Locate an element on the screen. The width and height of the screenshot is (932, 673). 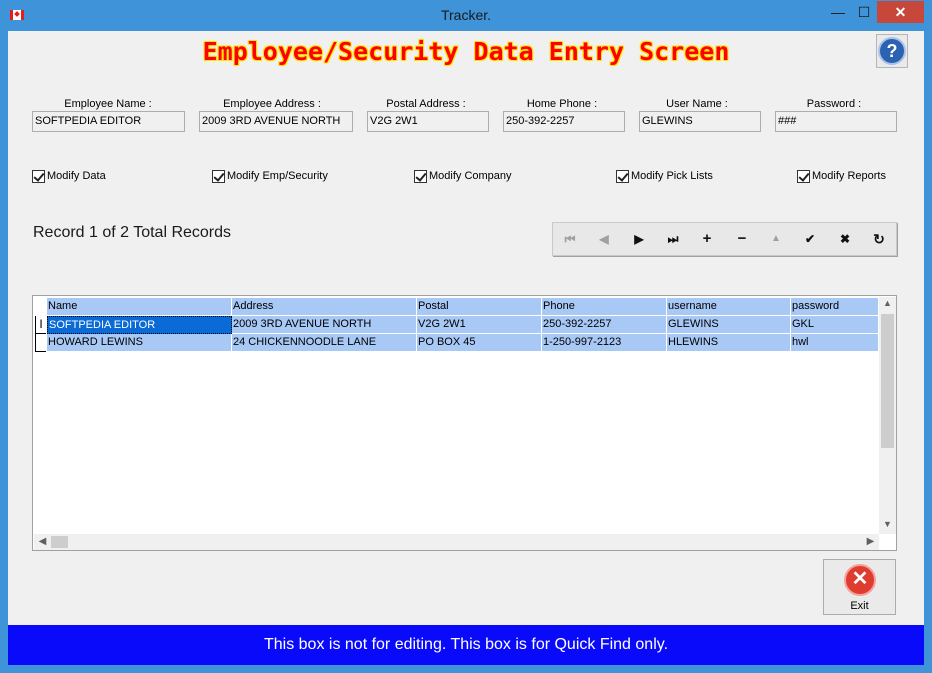
table-cell: 2009 3RD AVENUE NORTH is located at coordinates (324, 325).